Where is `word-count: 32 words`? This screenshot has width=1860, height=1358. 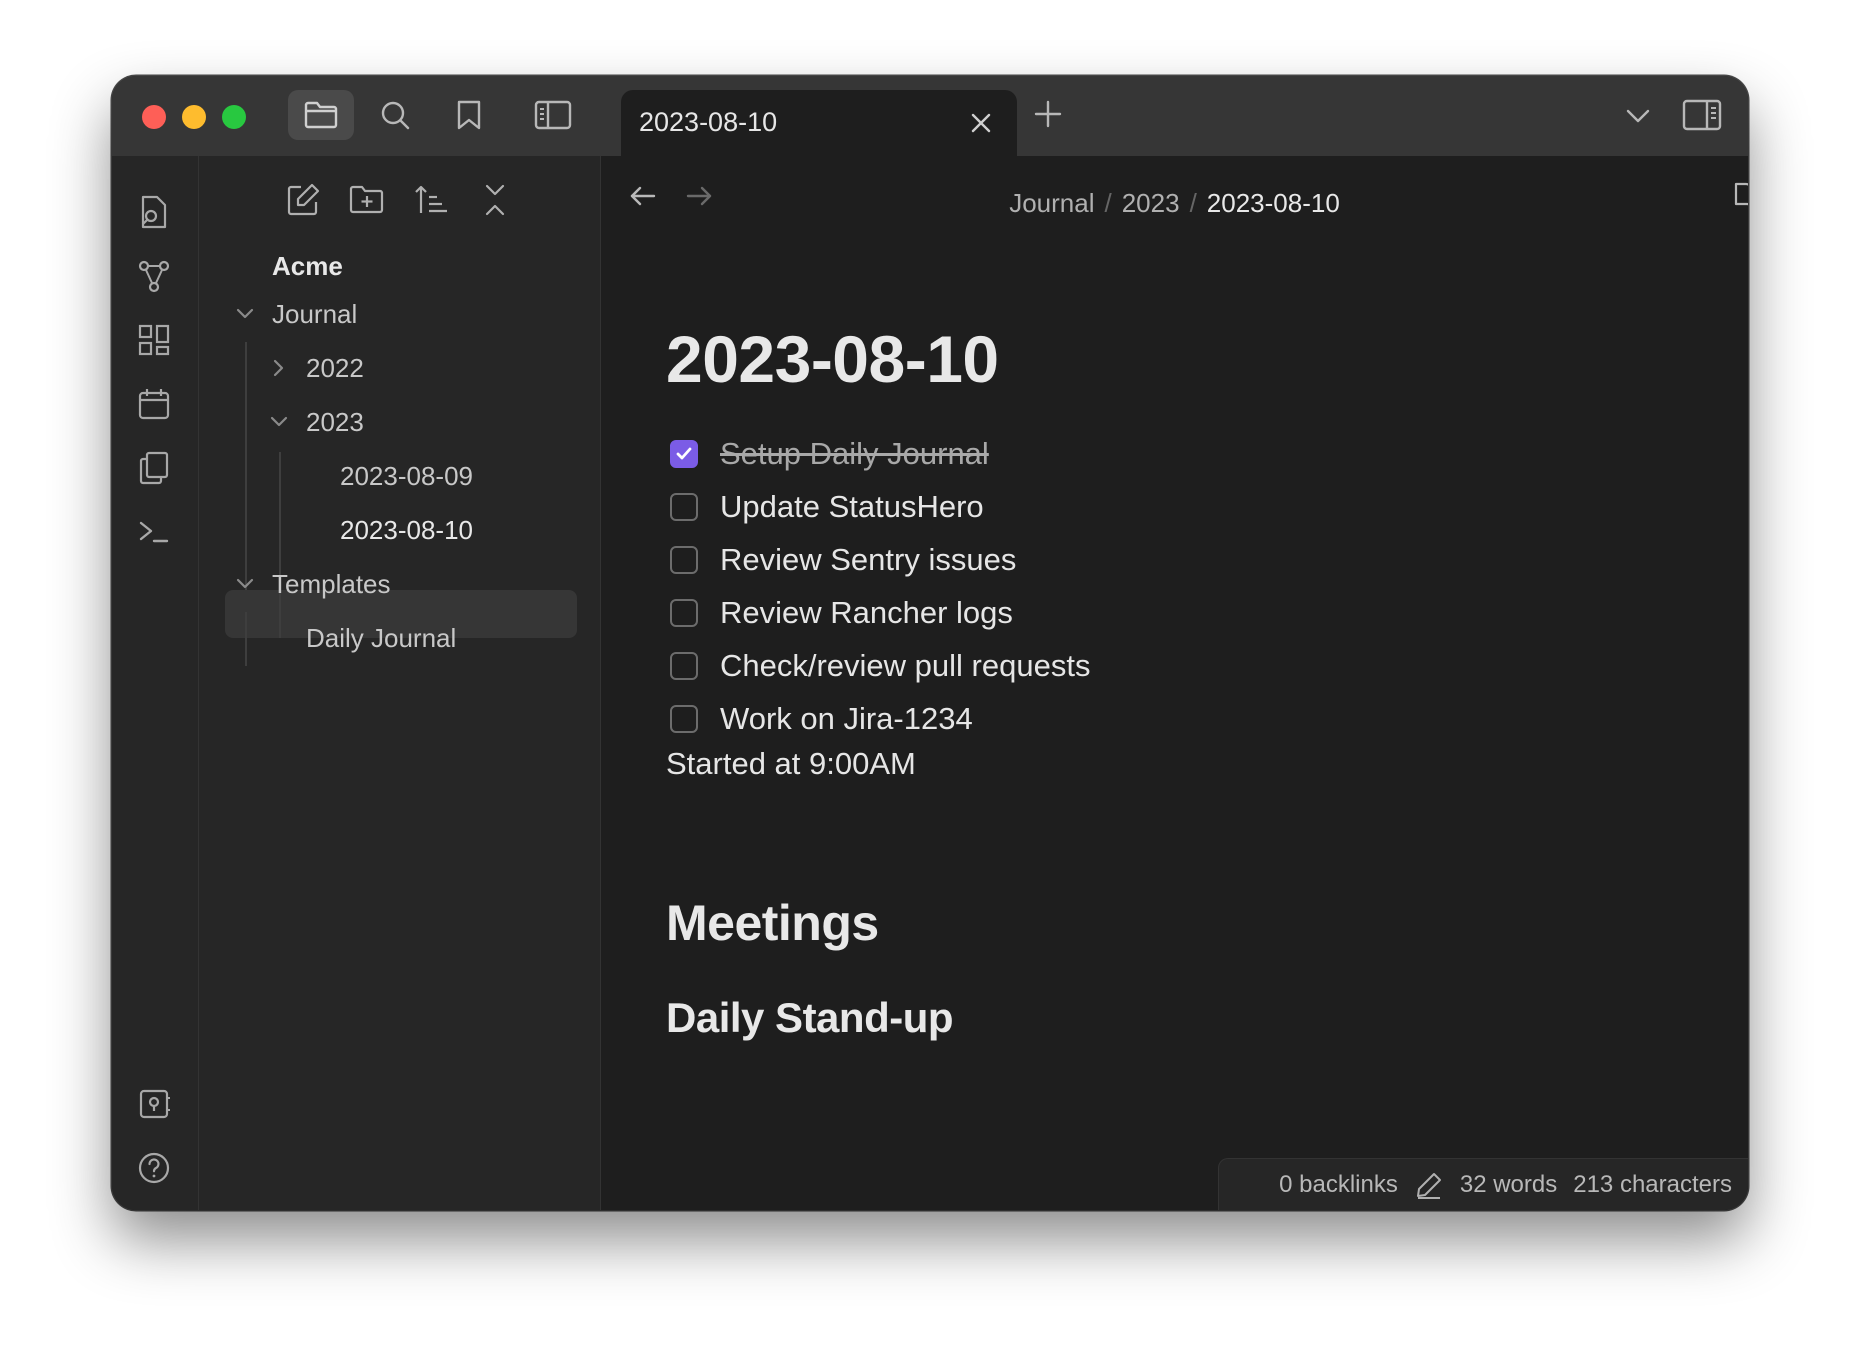 word-count: 32 words is located at coordinates (1508, 1184).